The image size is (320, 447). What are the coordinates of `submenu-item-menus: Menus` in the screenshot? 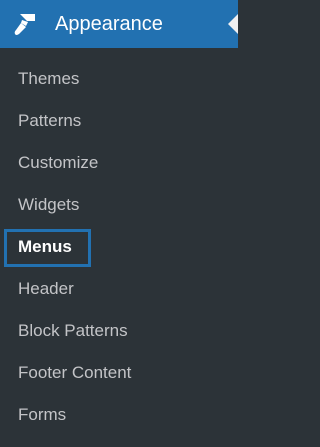 It's located at (119, 247).